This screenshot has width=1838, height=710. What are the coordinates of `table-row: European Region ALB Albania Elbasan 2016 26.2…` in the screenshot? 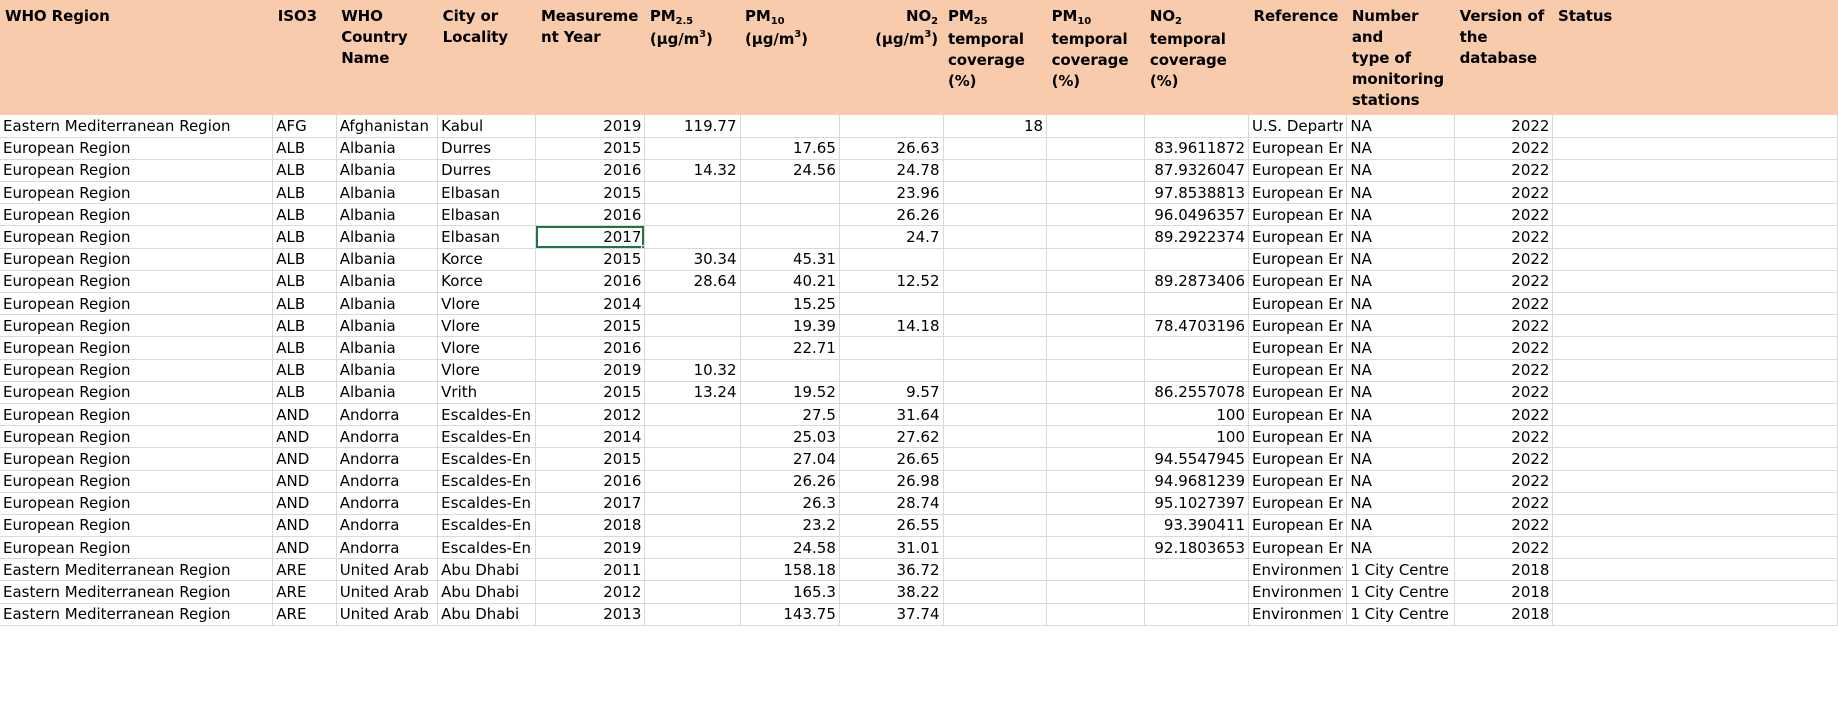 It's located at (919, 215).